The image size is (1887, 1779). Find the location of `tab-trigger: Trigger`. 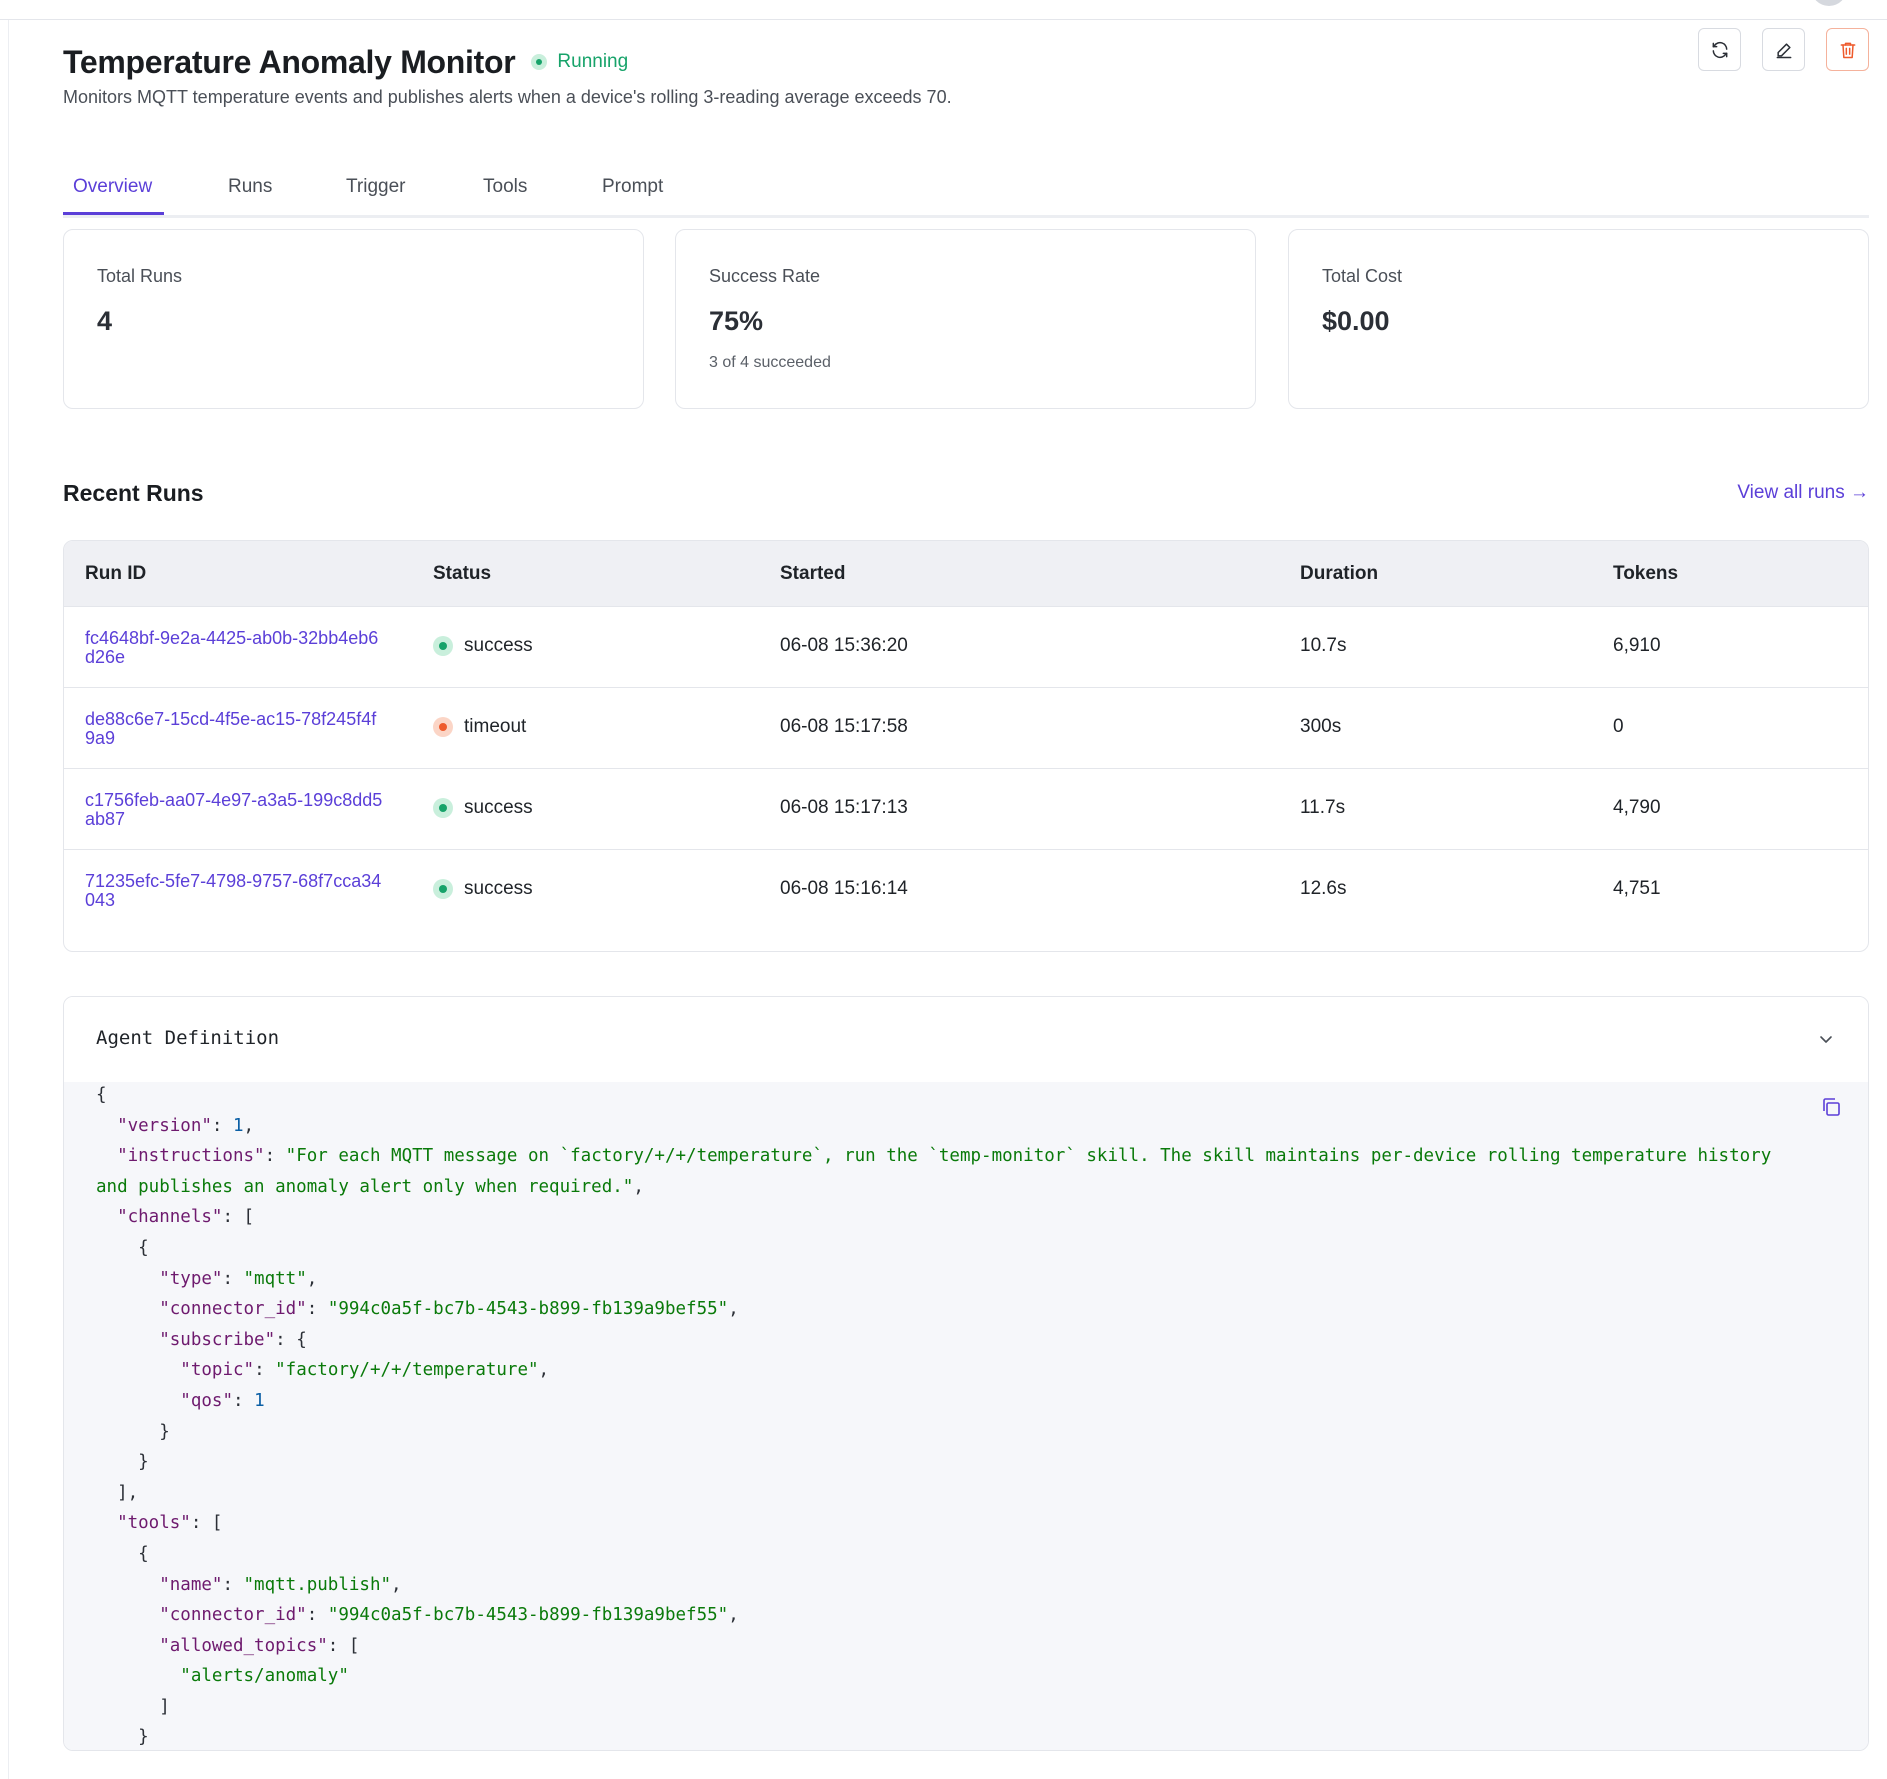

tab-trigger: Trigger is located at coordinates (375, 187).